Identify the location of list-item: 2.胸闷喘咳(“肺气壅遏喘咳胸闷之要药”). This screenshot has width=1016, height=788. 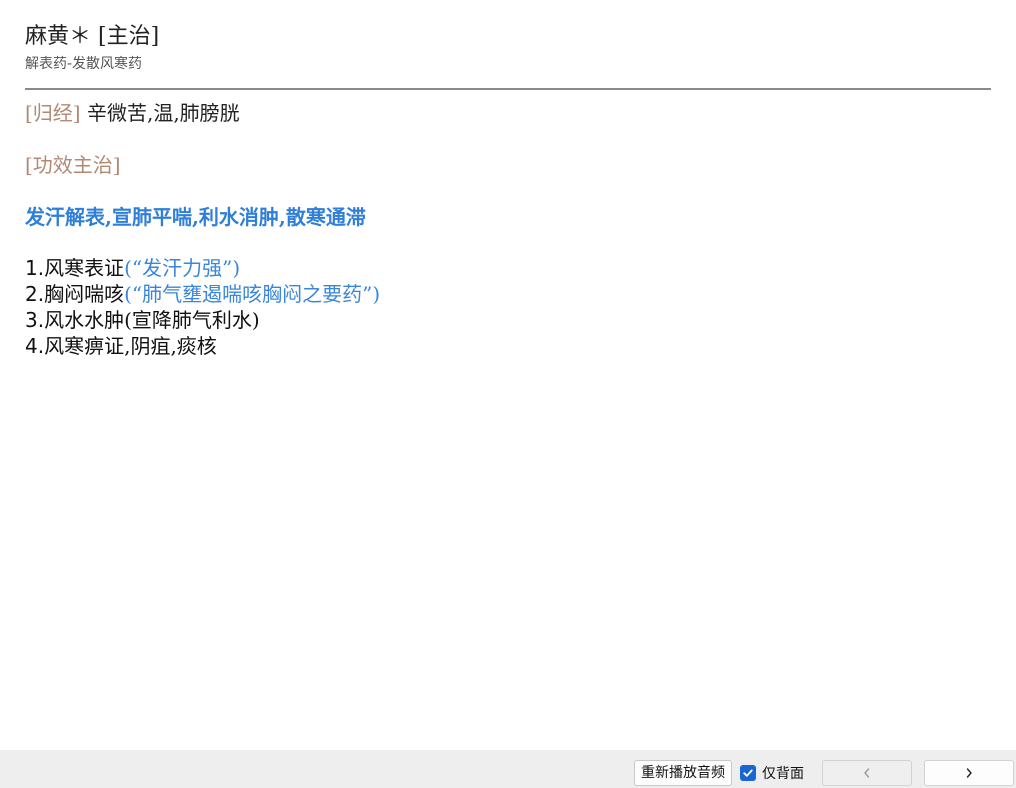
(508, 294).